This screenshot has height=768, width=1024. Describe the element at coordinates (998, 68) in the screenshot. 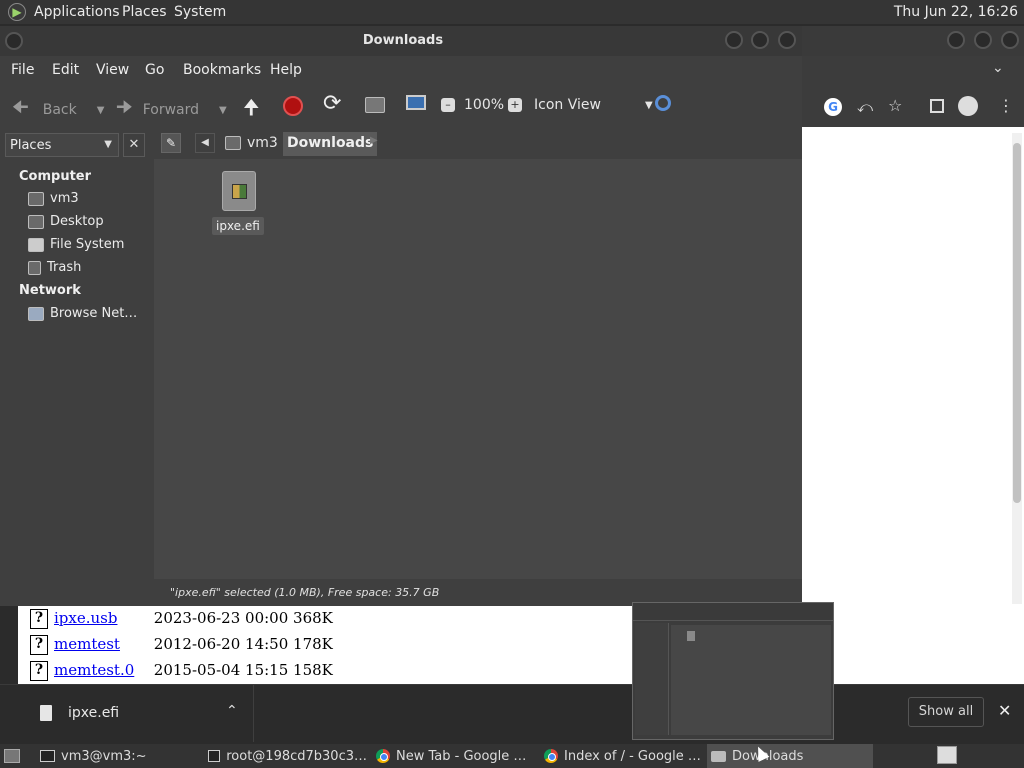

I see `tab-list-chevron-icon: ⌄` at that location.